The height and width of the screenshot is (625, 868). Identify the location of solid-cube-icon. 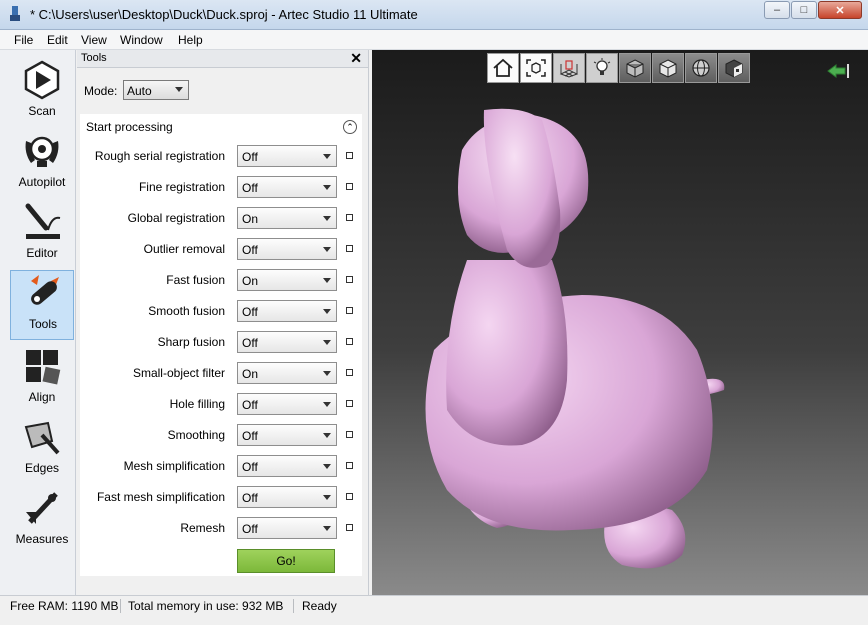
(668, 68).